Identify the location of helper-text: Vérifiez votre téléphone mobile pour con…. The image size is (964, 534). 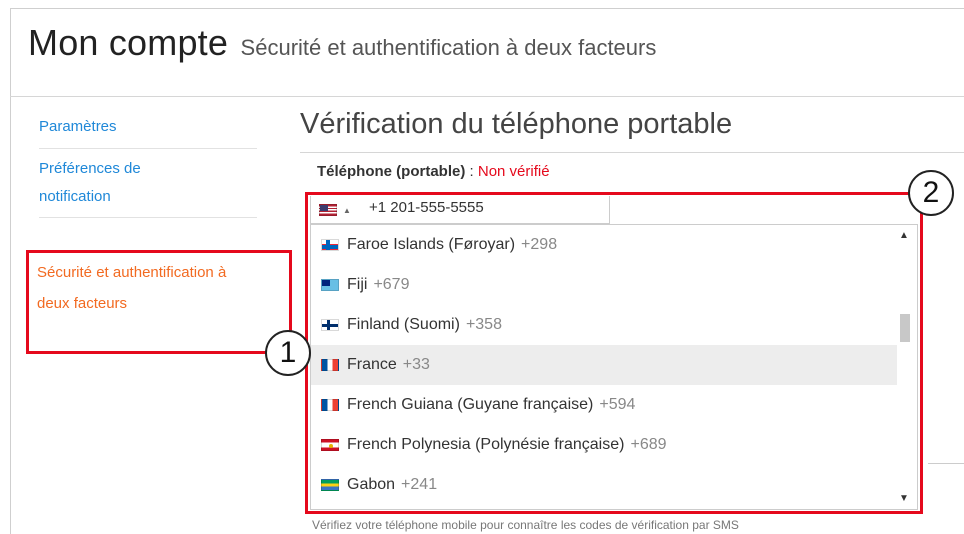
(525, 525).